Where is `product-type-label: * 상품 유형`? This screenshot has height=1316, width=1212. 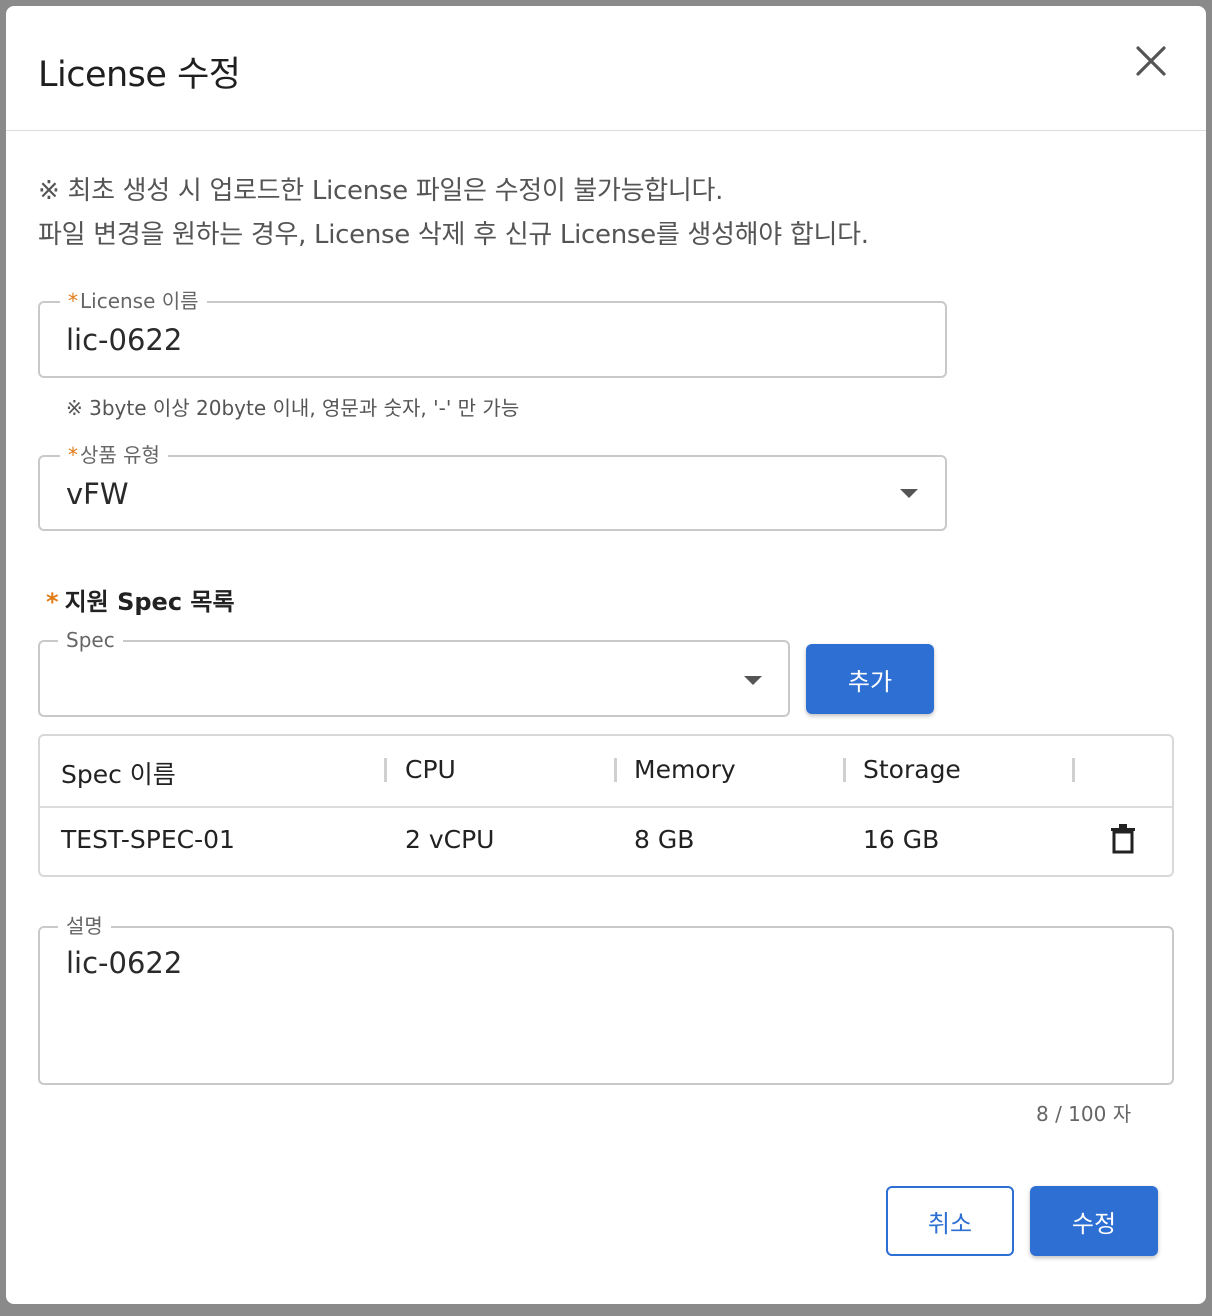 product-type-label: * 상품 유형 is located at coordinates (114, 455).